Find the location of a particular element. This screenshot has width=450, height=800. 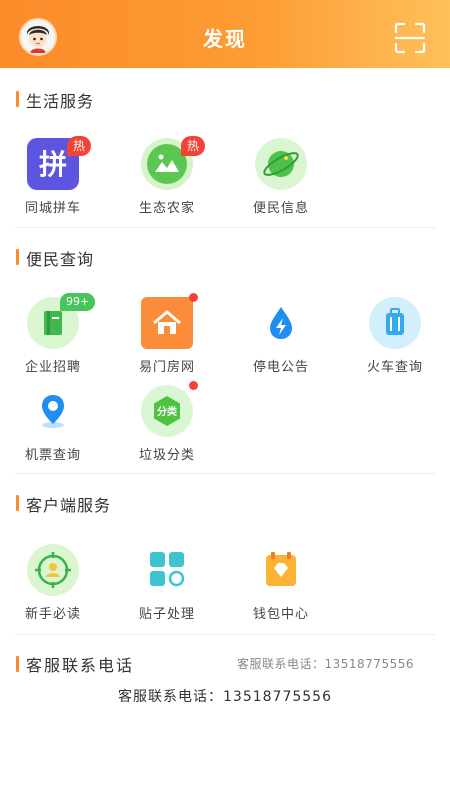

count-badge: 99+ is located at coordinates (78, 302).